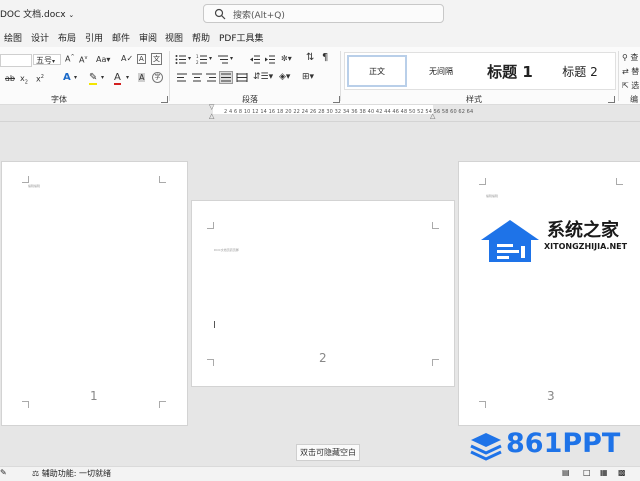  What do you see at coordinates (148, 37) in the screenshot?
I see `tab-review: 审阅` at bounding box center [148, 37].